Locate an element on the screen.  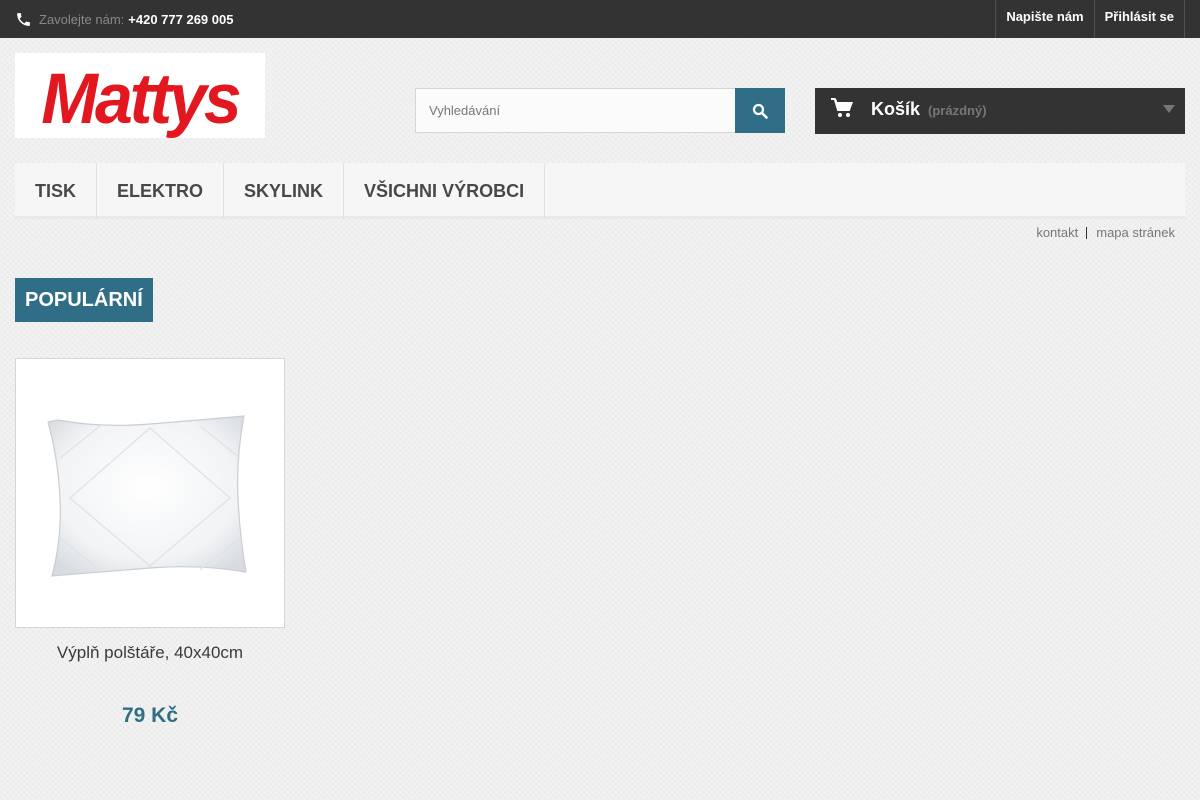
phone-label: Zavolejte nám: is located at coordinates (82, 19).